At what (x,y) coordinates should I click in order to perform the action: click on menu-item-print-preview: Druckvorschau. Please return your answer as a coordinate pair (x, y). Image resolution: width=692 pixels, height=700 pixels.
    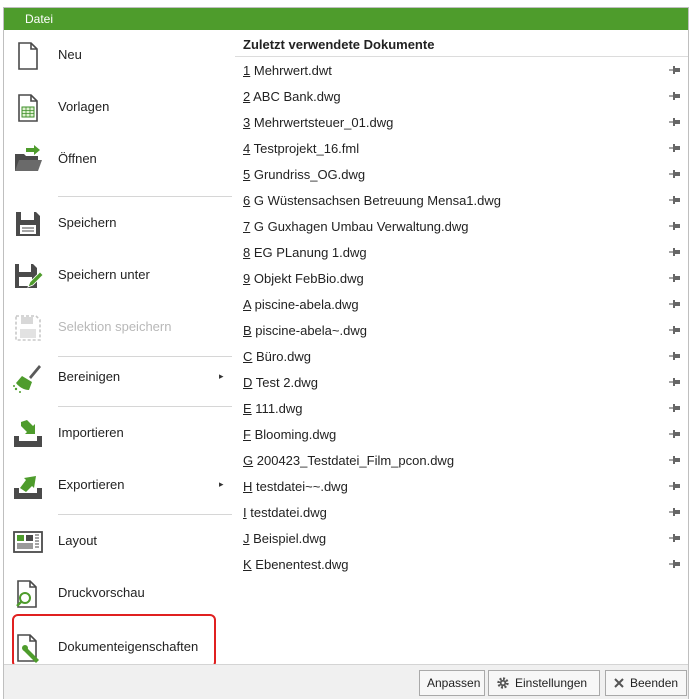
    Looking at the image, I should click on (119, 594).